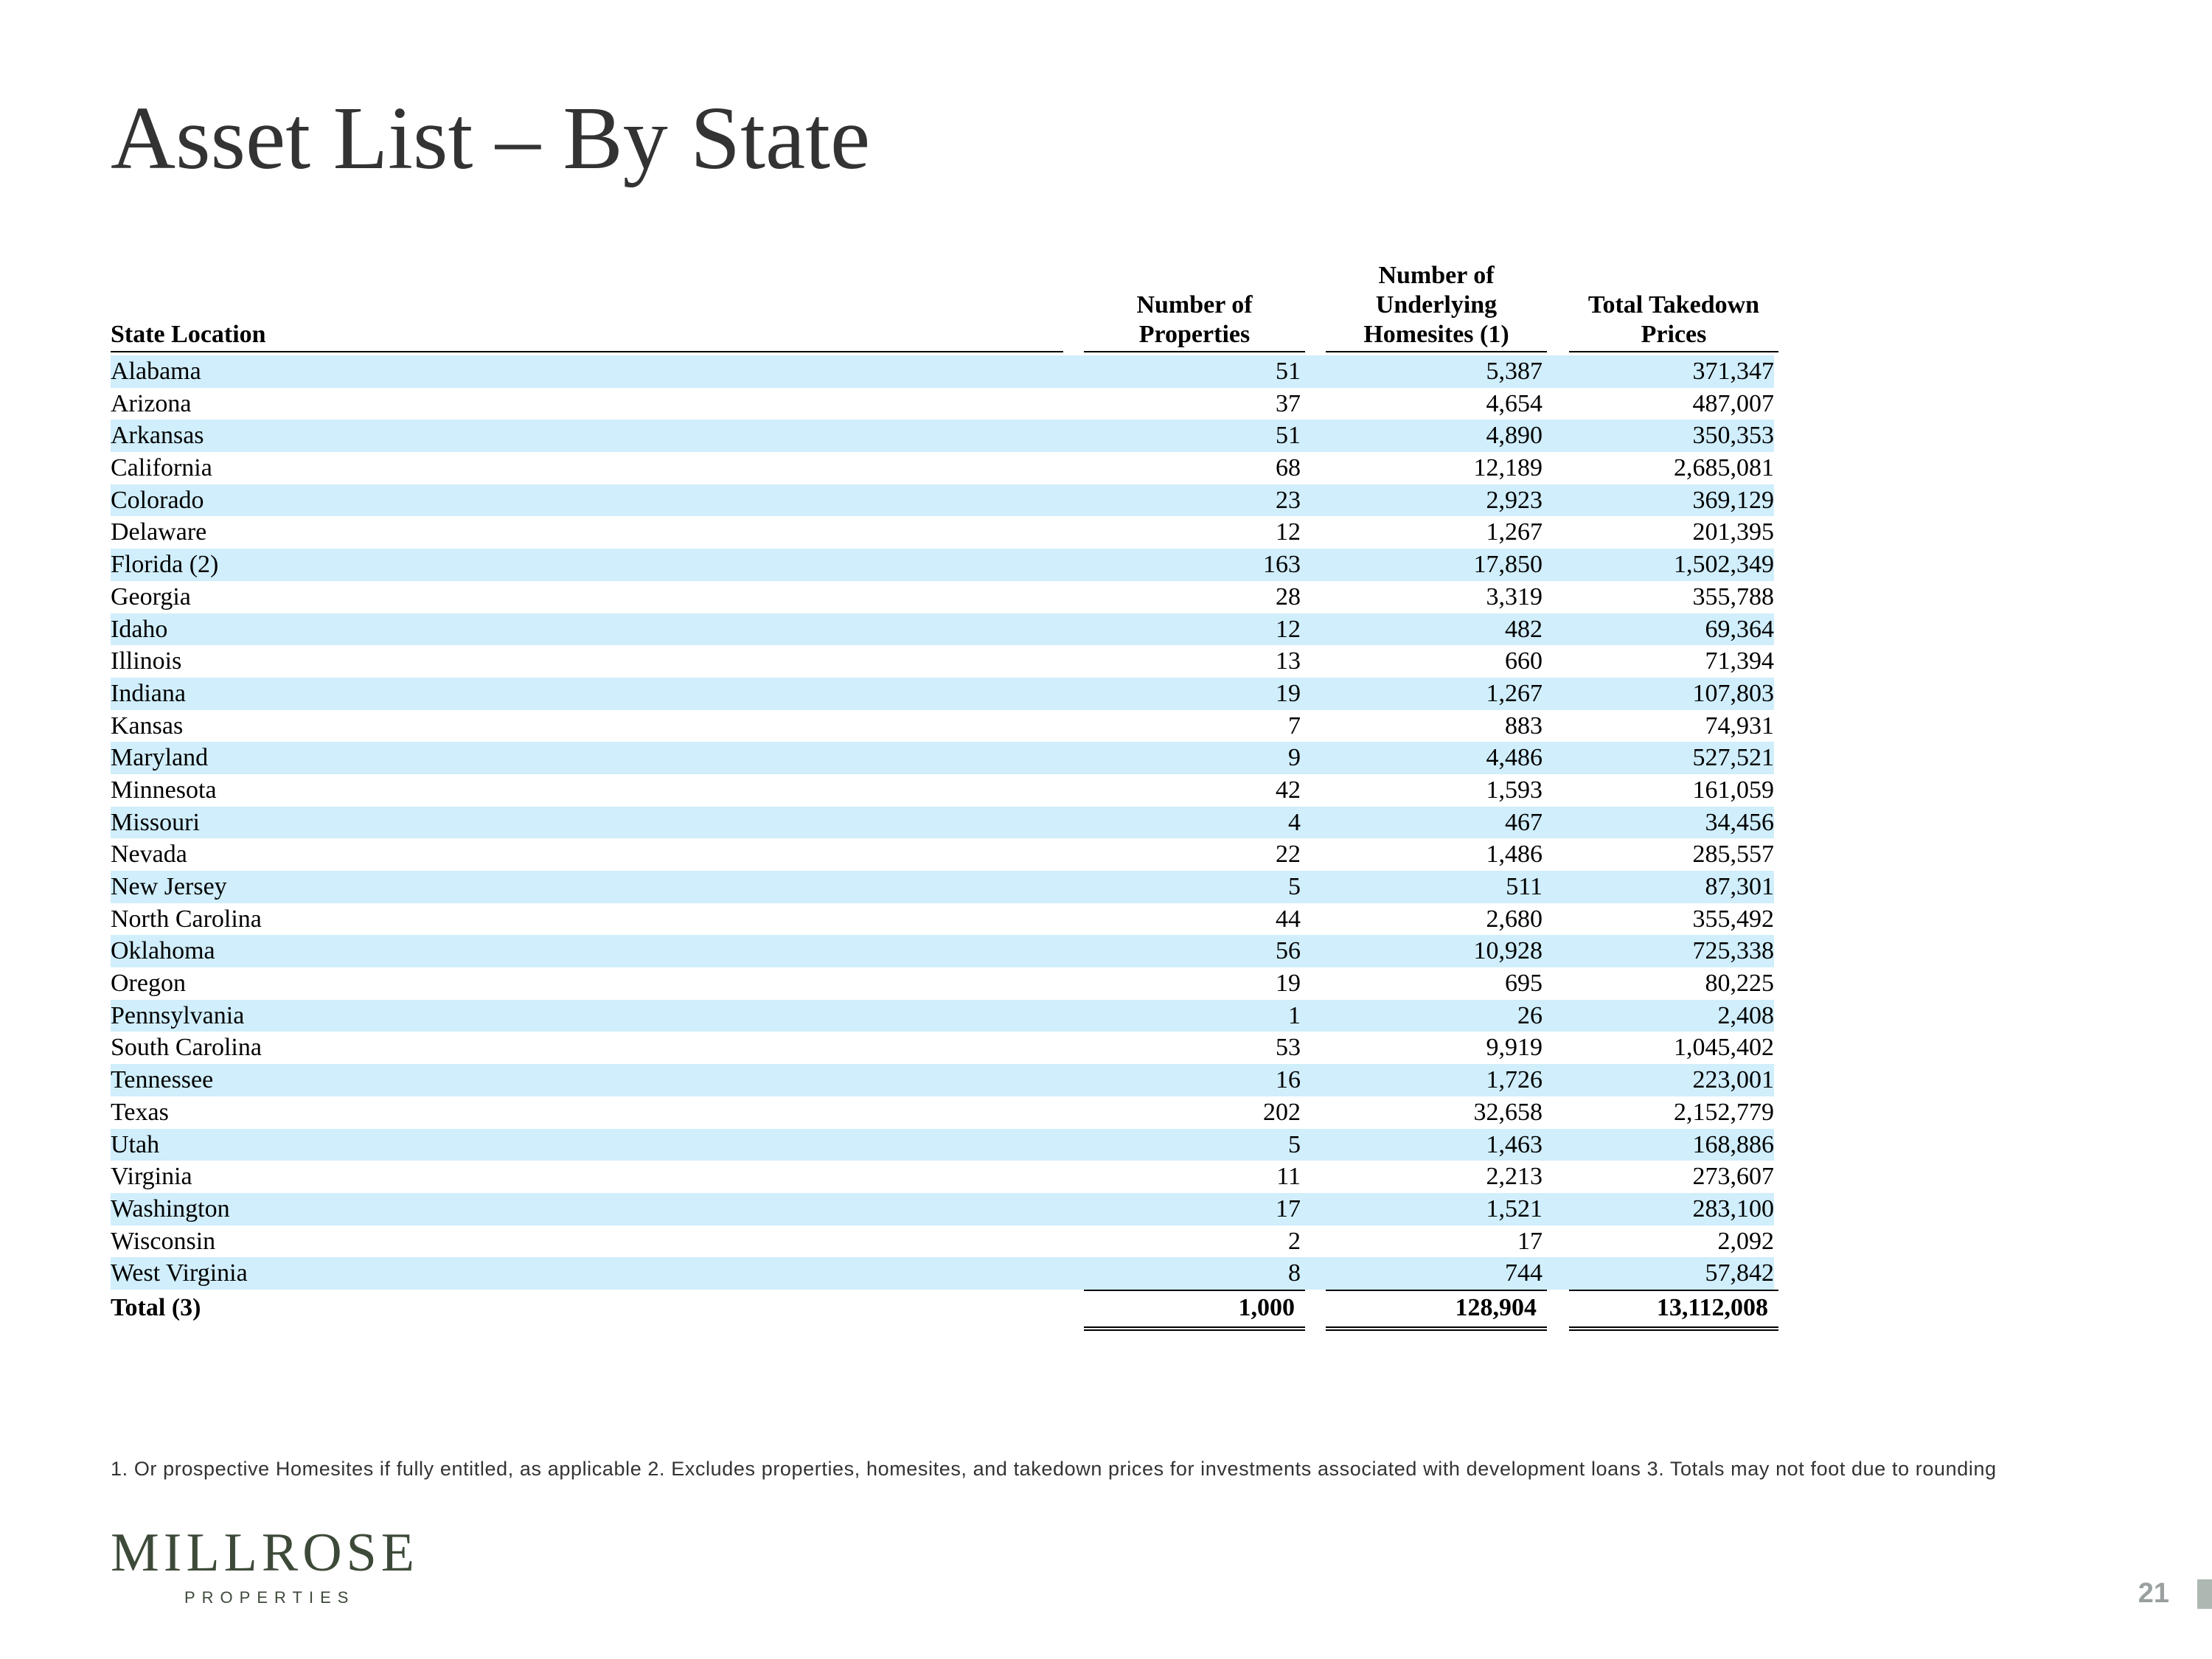  Describe the element at coordinates (942, 404) in the screenshot. I see `table-row: Arizona 37 4,654 487,007` at that location.